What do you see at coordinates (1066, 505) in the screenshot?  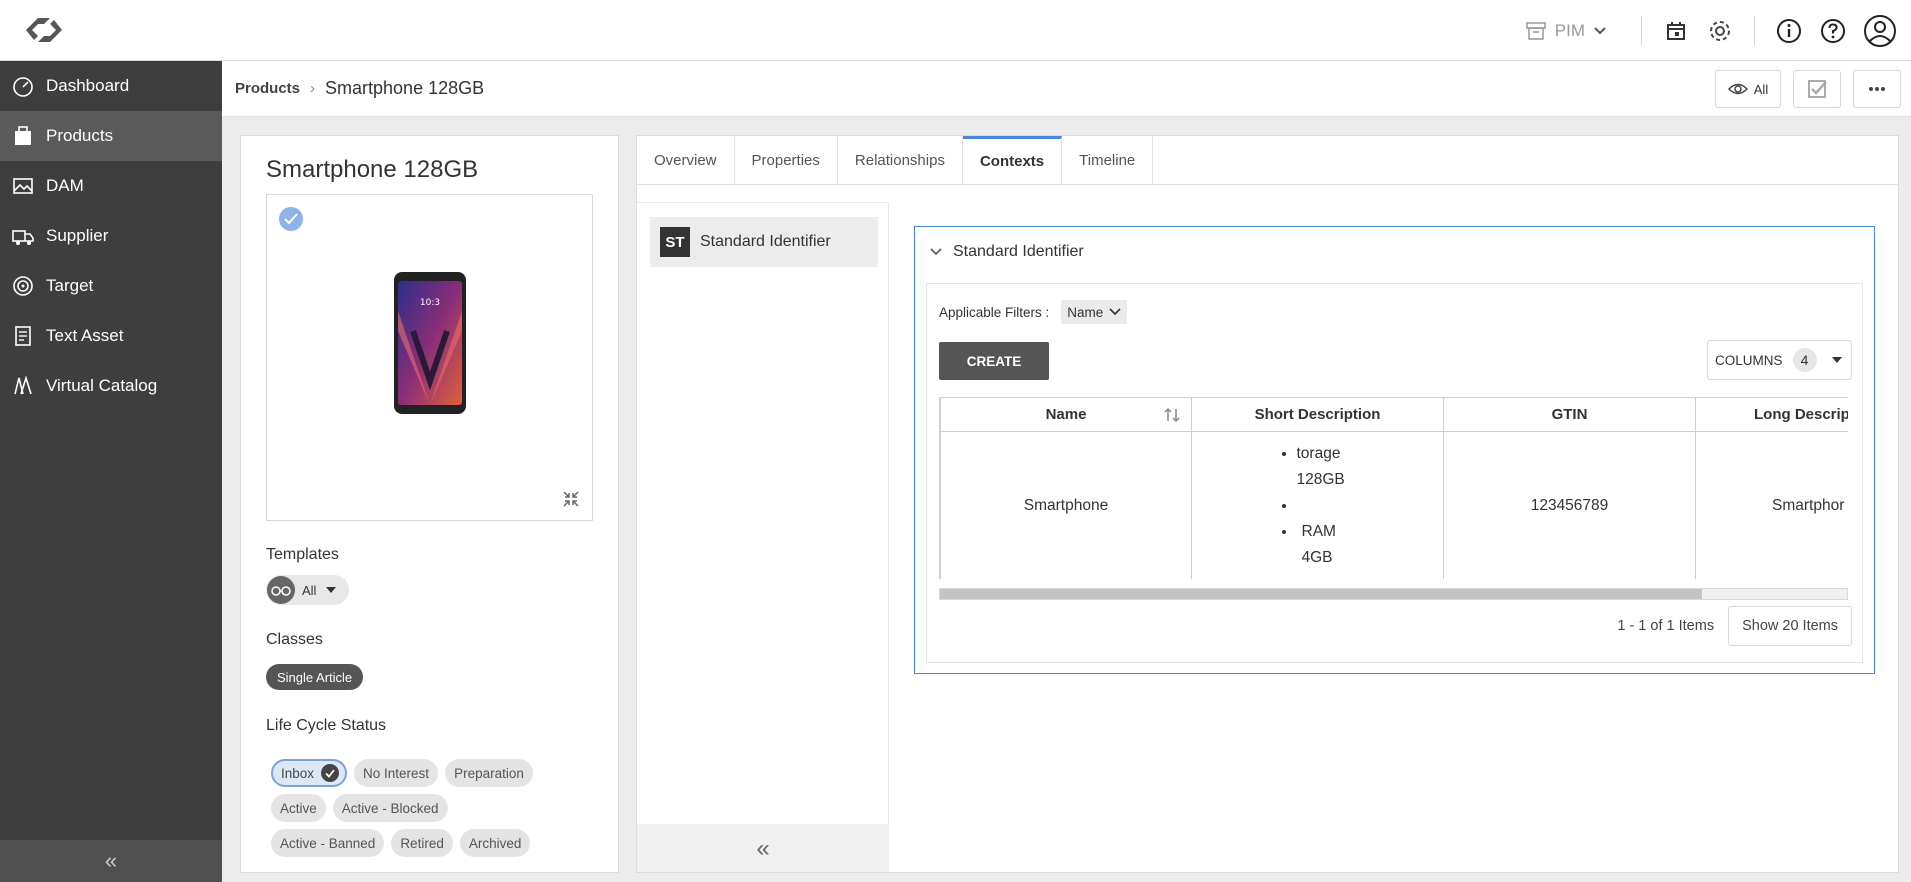 I see `cell-name: Smartphone` at bounding box center [1066, 505].